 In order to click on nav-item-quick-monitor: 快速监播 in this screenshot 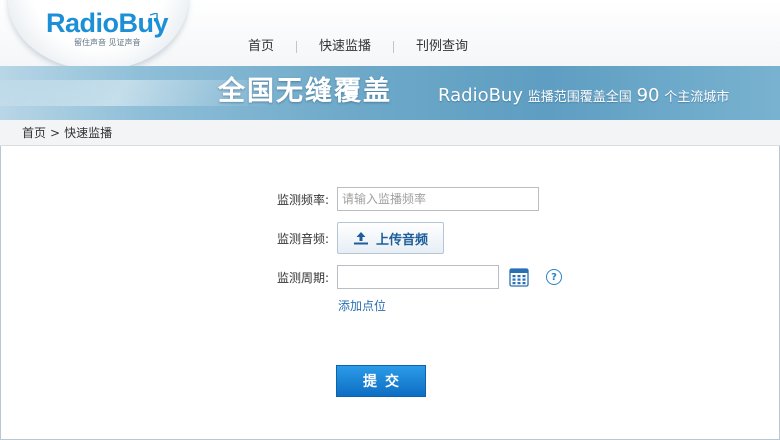, I will do `click(345, 47)`.